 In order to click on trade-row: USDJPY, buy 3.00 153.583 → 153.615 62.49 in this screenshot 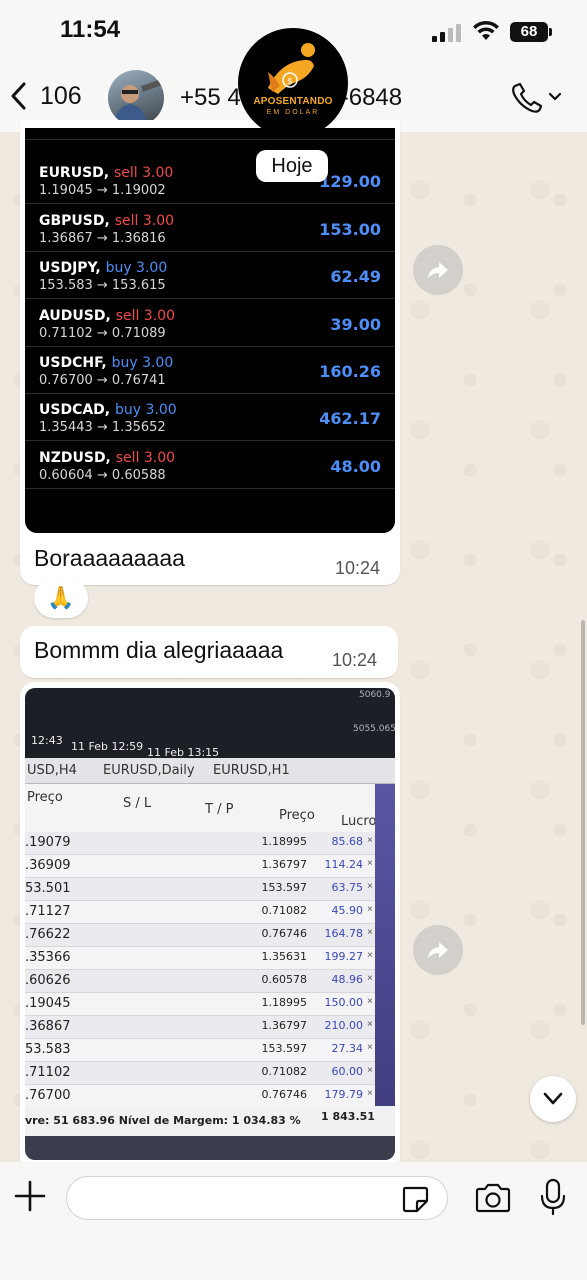, I will do `click(210, 276)`.